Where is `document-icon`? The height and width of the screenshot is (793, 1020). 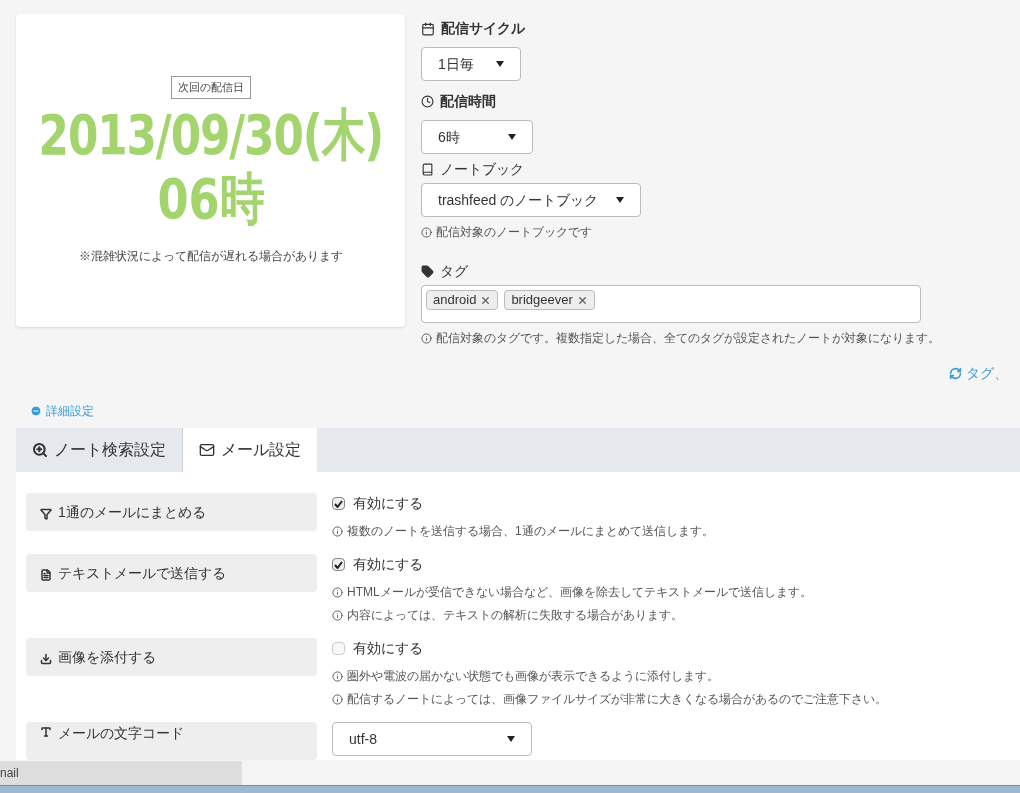 document-icon is located at coordinates (46, 574).